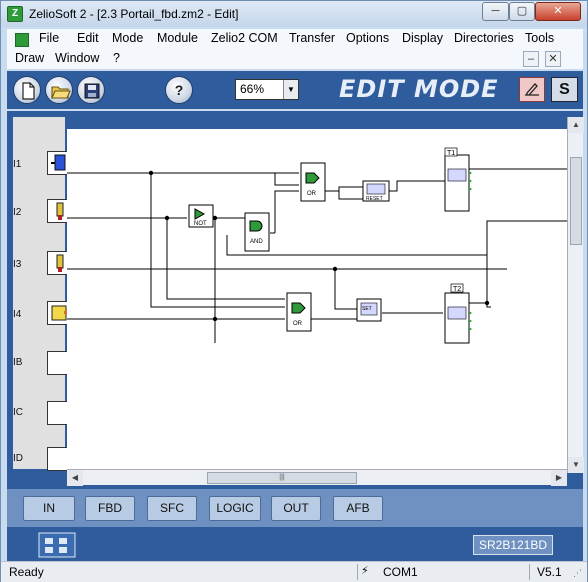 The image size is (588, 582). What do you see at coordinates (312, 38) in the screenshot?
I see `menu-transfer: Transfer` at bounding box center [312, 38].